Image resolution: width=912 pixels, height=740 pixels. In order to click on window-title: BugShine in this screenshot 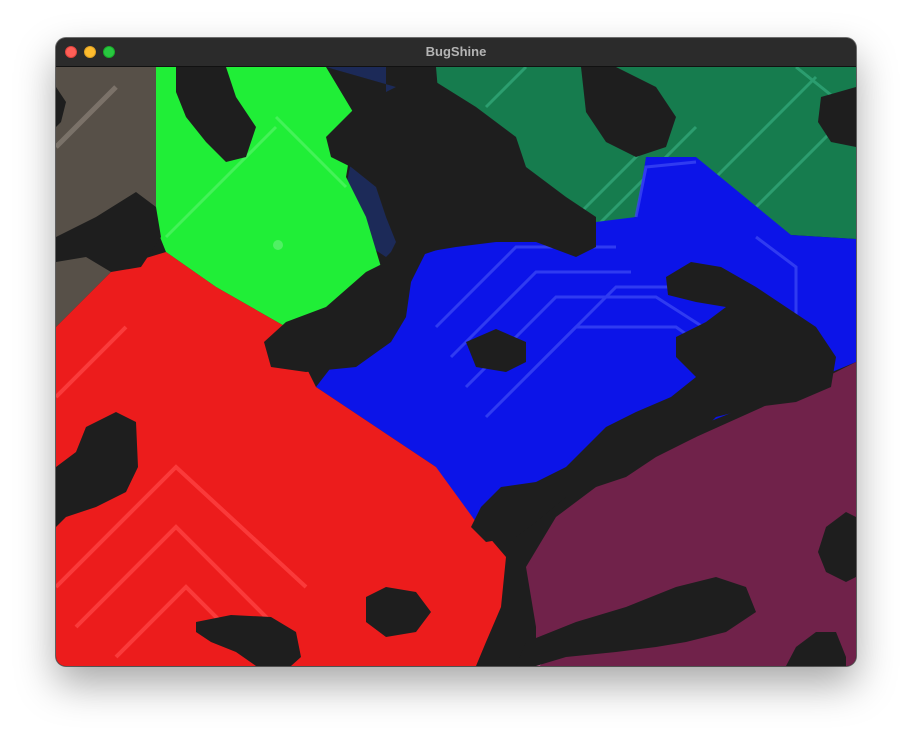, I will do `click(456, 51)`.